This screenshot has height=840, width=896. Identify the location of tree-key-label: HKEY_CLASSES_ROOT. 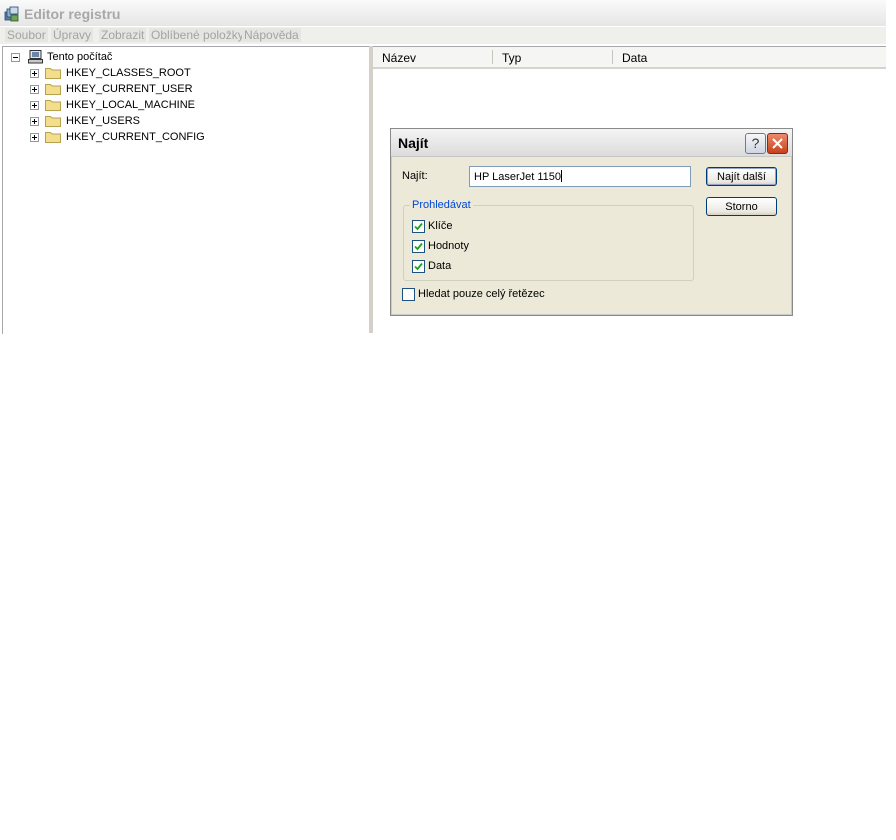
(128, 73).